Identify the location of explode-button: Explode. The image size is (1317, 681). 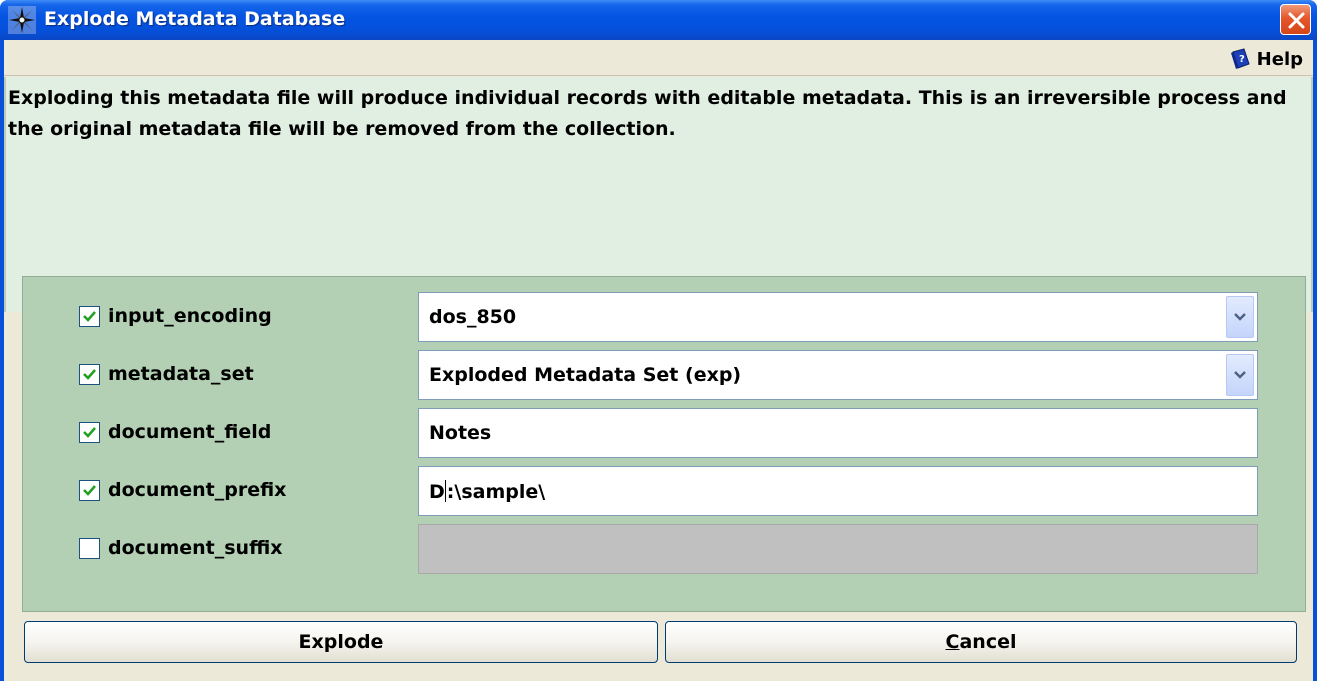
(341, 642).